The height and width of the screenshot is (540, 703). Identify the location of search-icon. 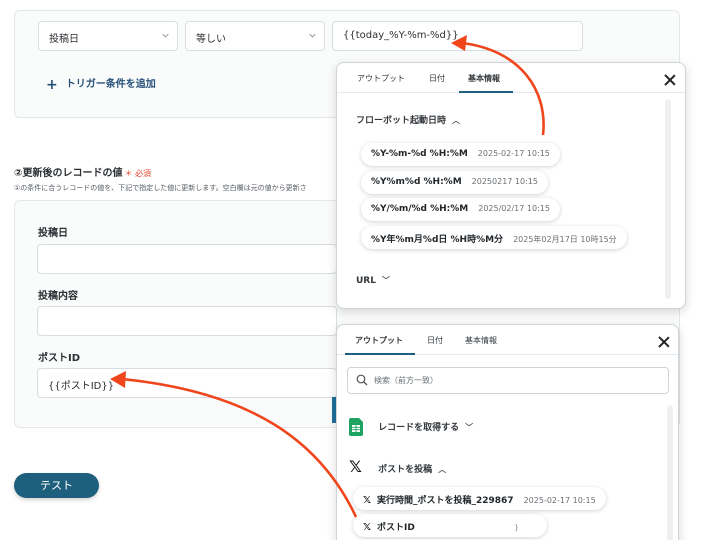
(362, 380).